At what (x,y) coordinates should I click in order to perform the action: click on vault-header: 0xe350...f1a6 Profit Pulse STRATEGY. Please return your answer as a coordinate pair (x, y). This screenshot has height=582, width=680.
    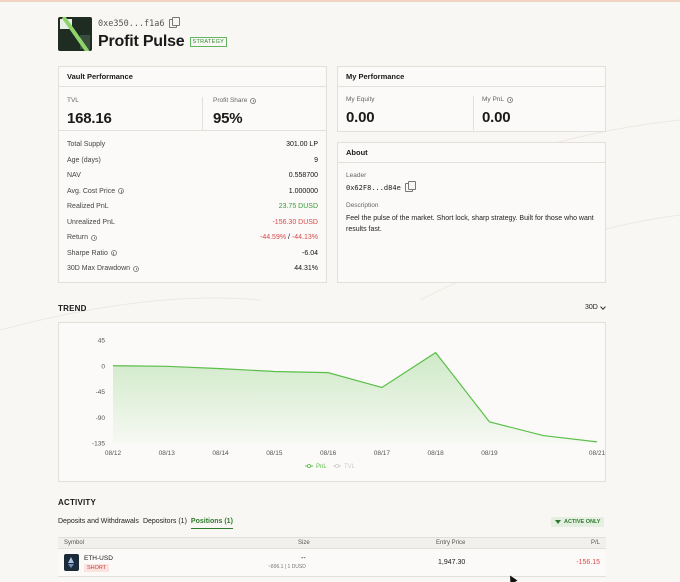
    Looking at the image, I should click on (143, 34).